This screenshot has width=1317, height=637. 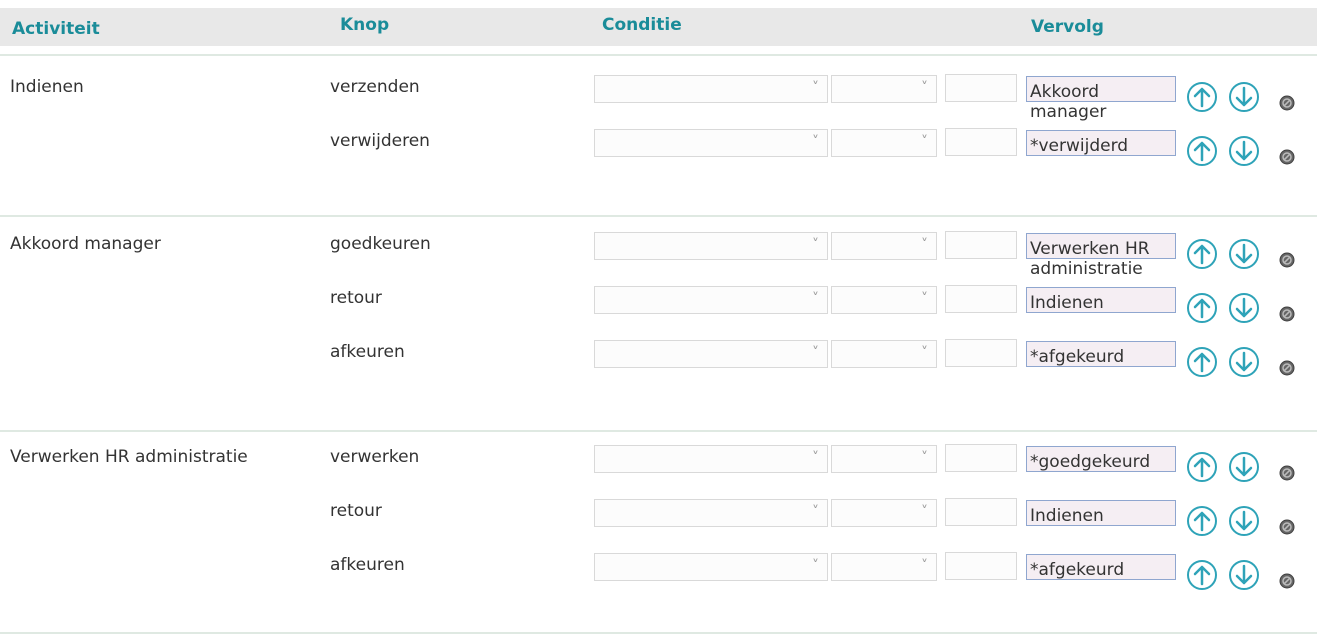 I want to click on header-knop: Knop, so click(x=365, y=25).